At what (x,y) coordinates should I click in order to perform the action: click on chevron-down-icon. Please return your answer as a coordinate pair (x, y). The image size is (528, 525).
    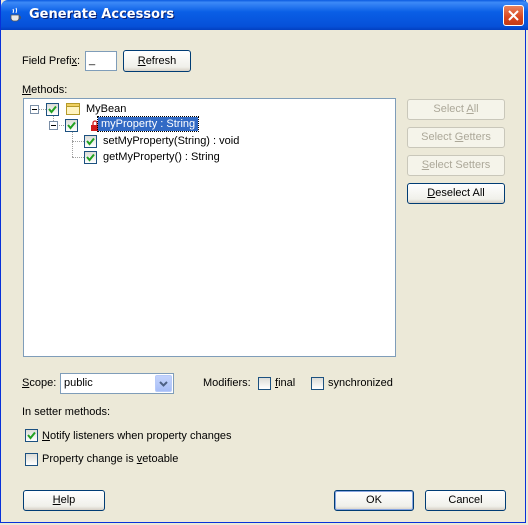
    Looking at the image, I should click on (163, 384).